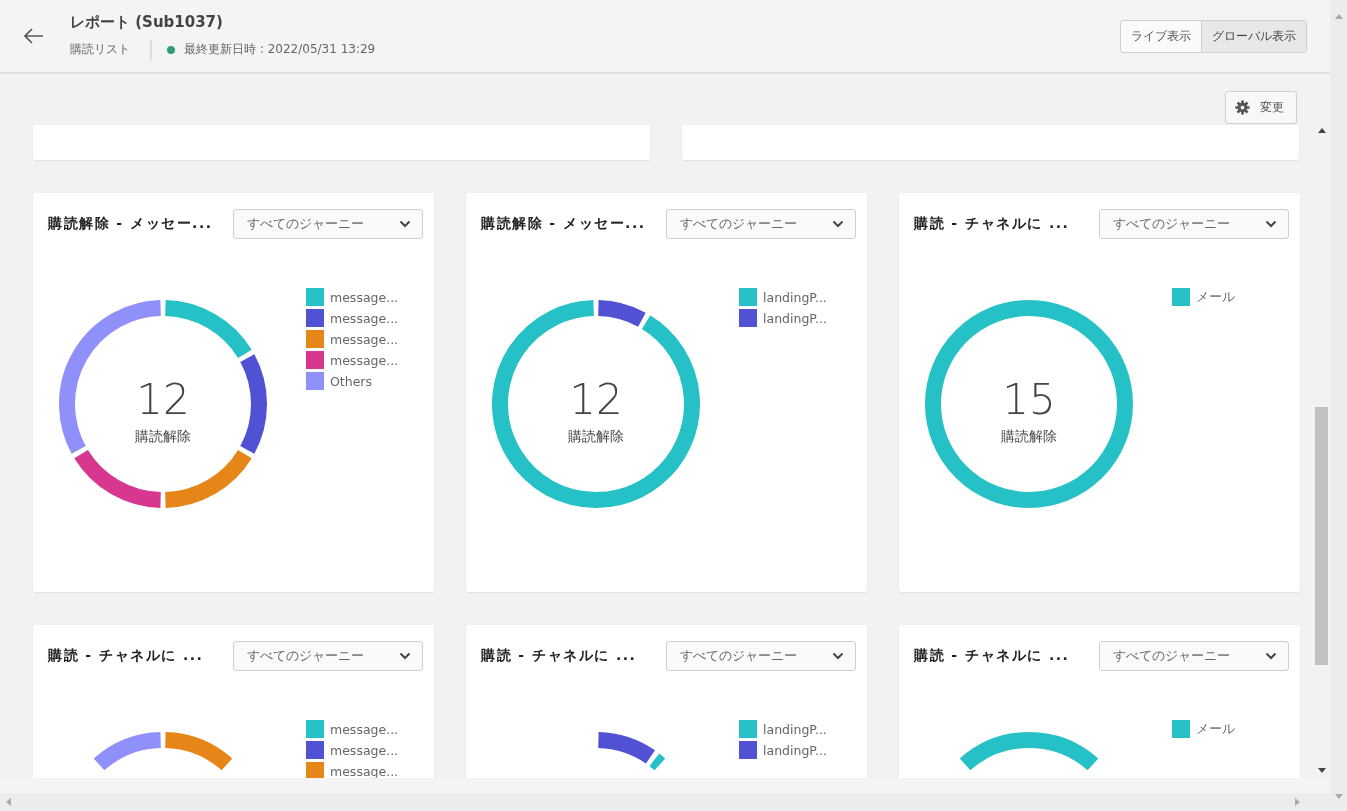  Describe the element at coordinates (665, 802) in the screenshot. I see `horizontal-scrollbar` at that location.